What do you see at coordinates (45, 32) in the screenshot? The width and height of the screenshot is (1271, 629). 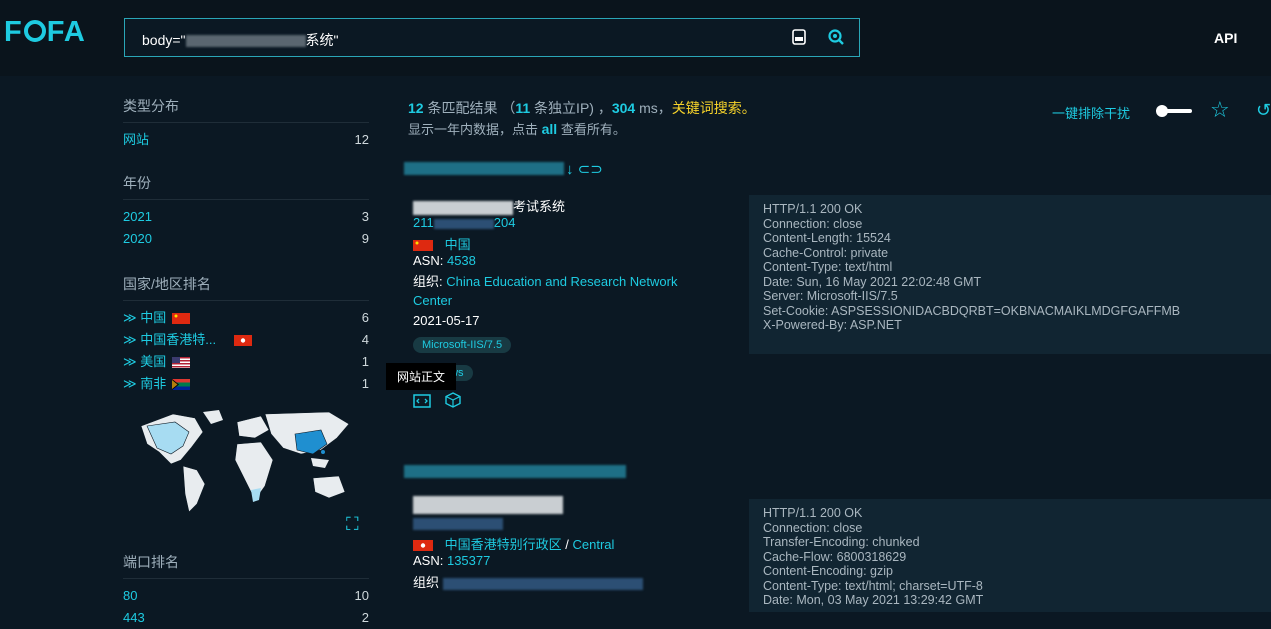 I see `fofa-logo: F FA` at bounding box center [45, 32].